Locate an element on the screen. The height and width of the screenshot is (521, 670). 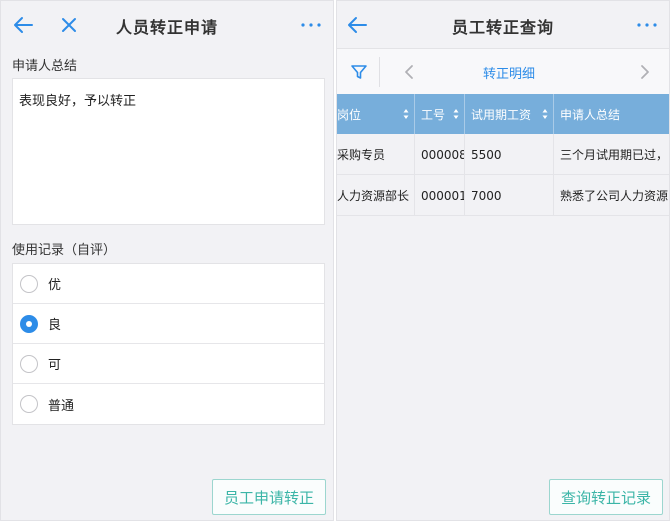
summary-textarea: 表现良好，予以转正 is located at coordinates (168, 151).